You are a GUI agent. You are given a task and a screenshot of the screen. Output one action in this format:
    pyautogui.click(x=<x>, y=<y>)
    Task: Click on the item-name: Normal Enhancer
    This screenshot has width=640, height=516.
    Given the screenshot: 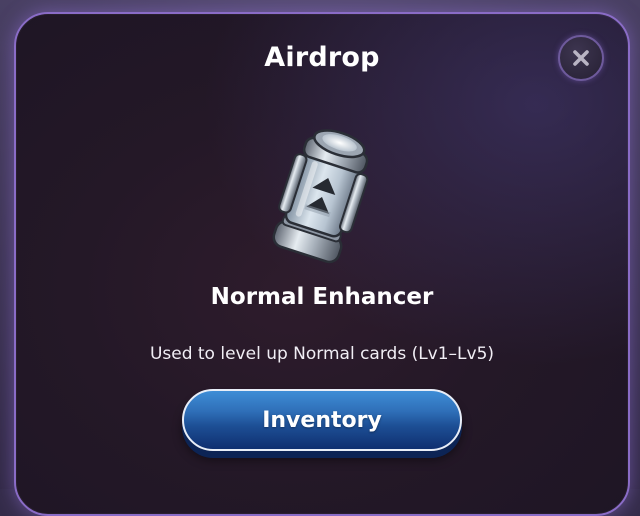 What is the action you would take?
    pyautogui.click(x=322, y=297)
    